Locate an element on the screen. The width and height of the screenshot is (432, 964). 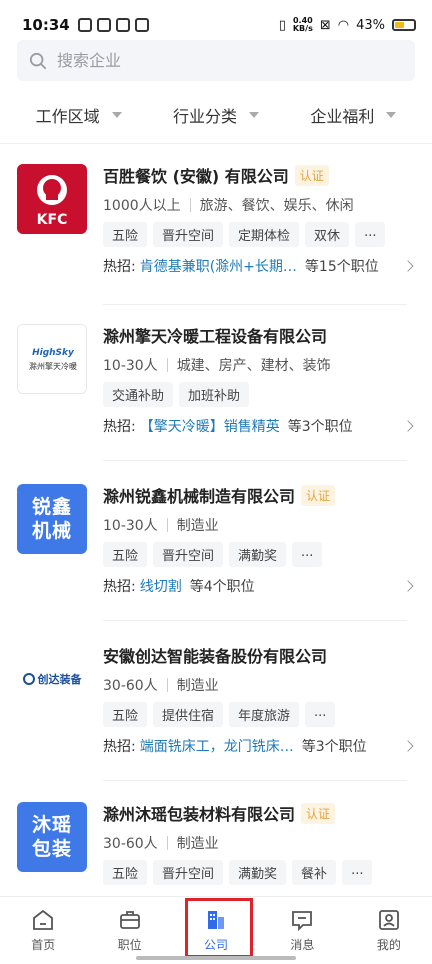
status-right: ▯ 0.40 KB/s ⊠ ◠ 43% is located at coordinates (347, 25).